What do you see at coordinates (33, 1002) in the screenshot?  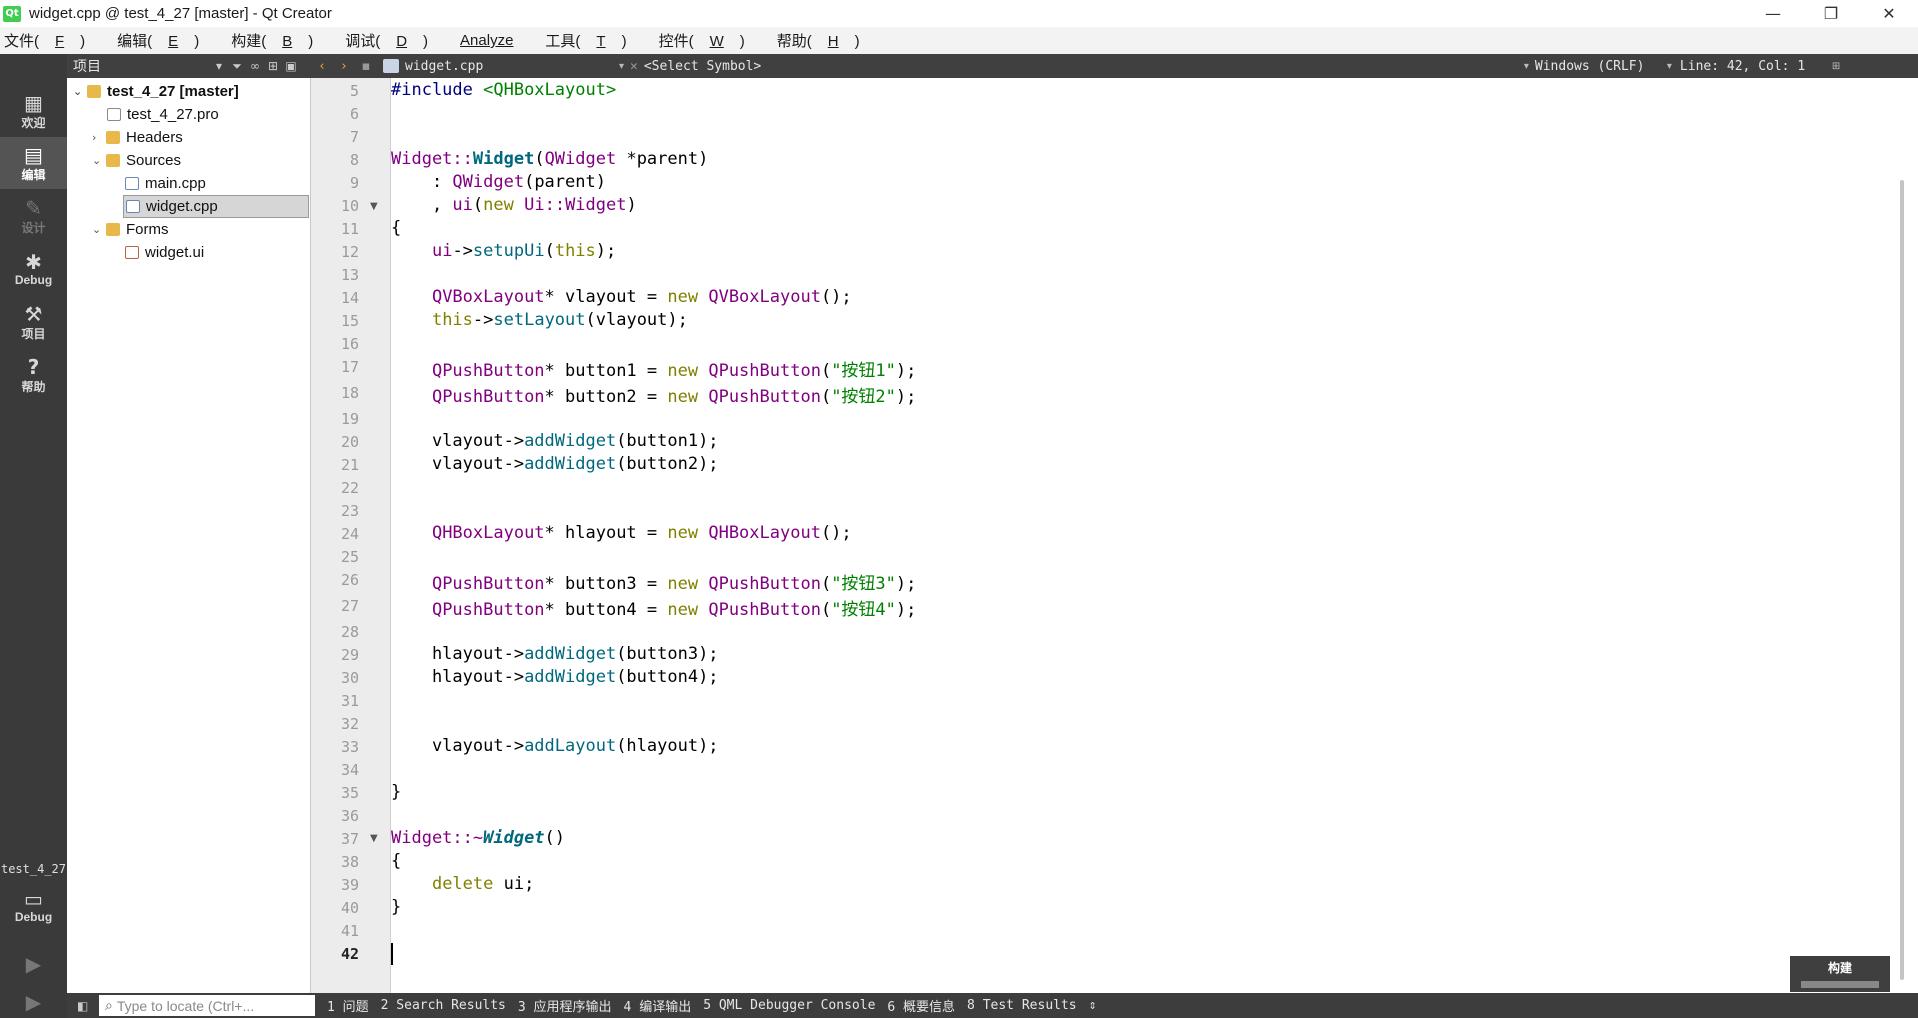 I see `debug-run-button: ▶` at bounding box center [33, 1002].